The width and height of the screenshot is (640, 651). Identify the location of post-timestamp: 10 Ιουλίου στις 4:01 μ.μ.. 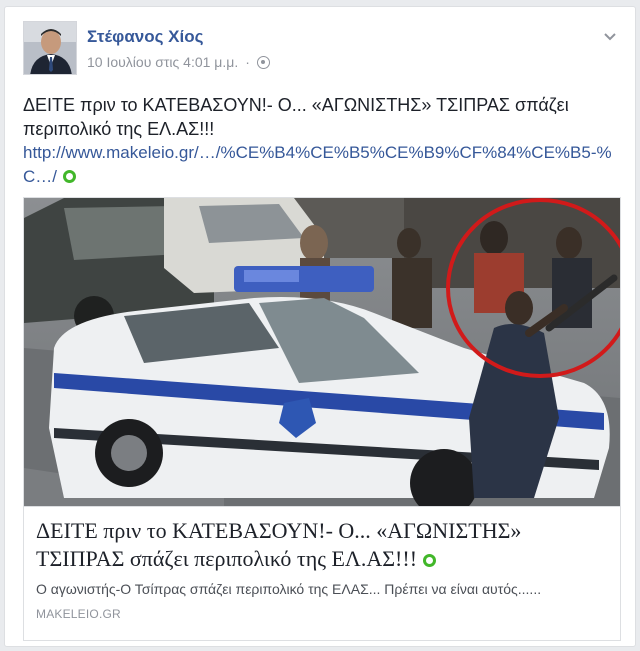
(162, 62).